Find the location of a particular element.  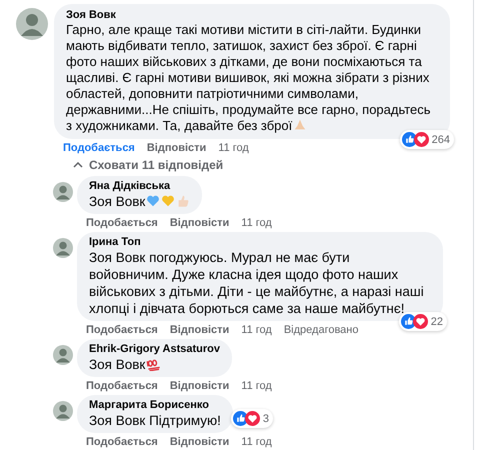

thumbs-up-icon is located at coordinates (183, 201).